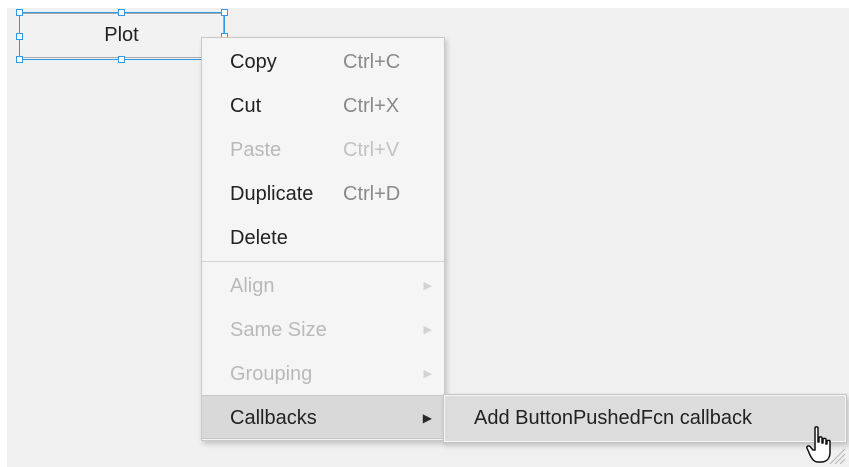  What do you see at coordinates (371, 106) in the screenshot?
I see `menu-item-shortcut: Ctrl+X` at bounding box center [371, 106].